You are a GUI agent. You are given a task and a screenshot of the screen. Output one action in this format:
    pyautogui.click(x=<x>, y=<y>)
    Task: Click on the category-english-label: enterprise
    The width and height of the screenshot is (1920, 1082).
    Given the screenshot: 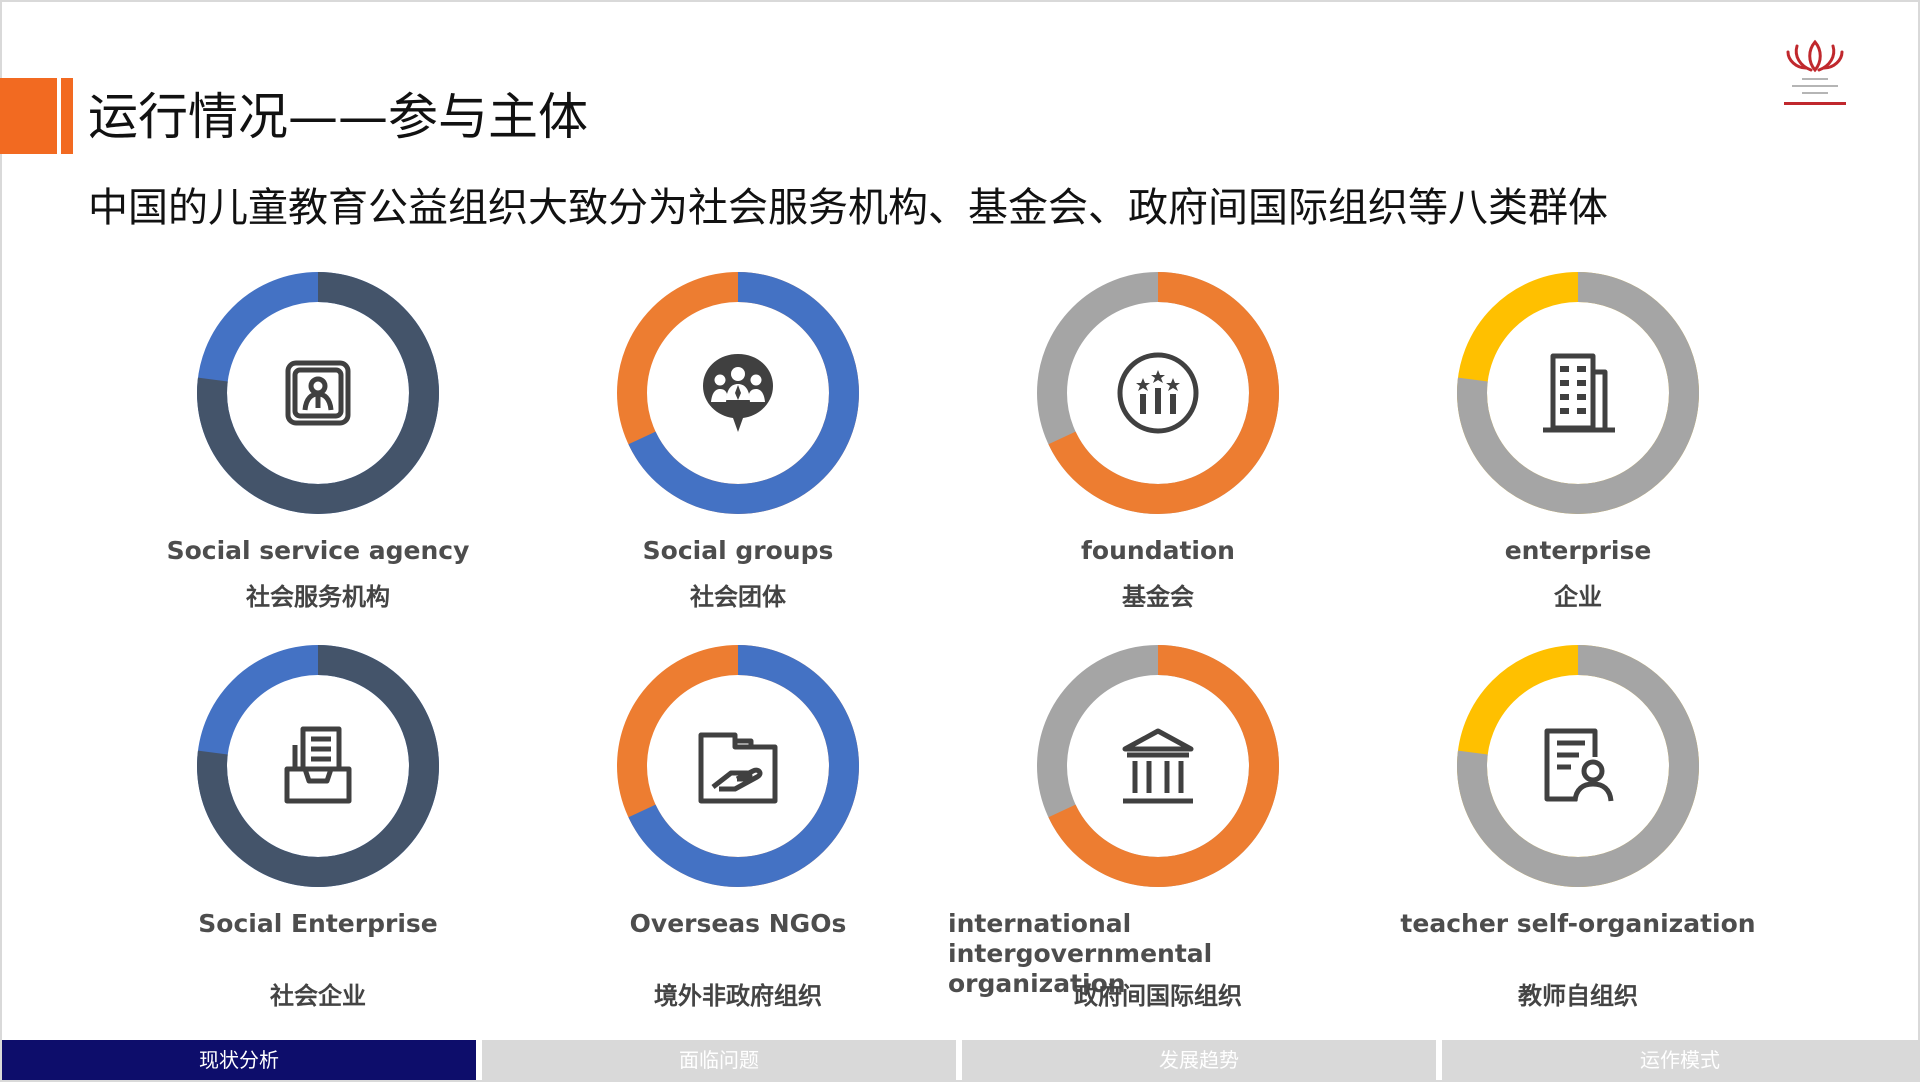 What is the action you would take?
    pyautogui.click(x=1578, y=550)
    